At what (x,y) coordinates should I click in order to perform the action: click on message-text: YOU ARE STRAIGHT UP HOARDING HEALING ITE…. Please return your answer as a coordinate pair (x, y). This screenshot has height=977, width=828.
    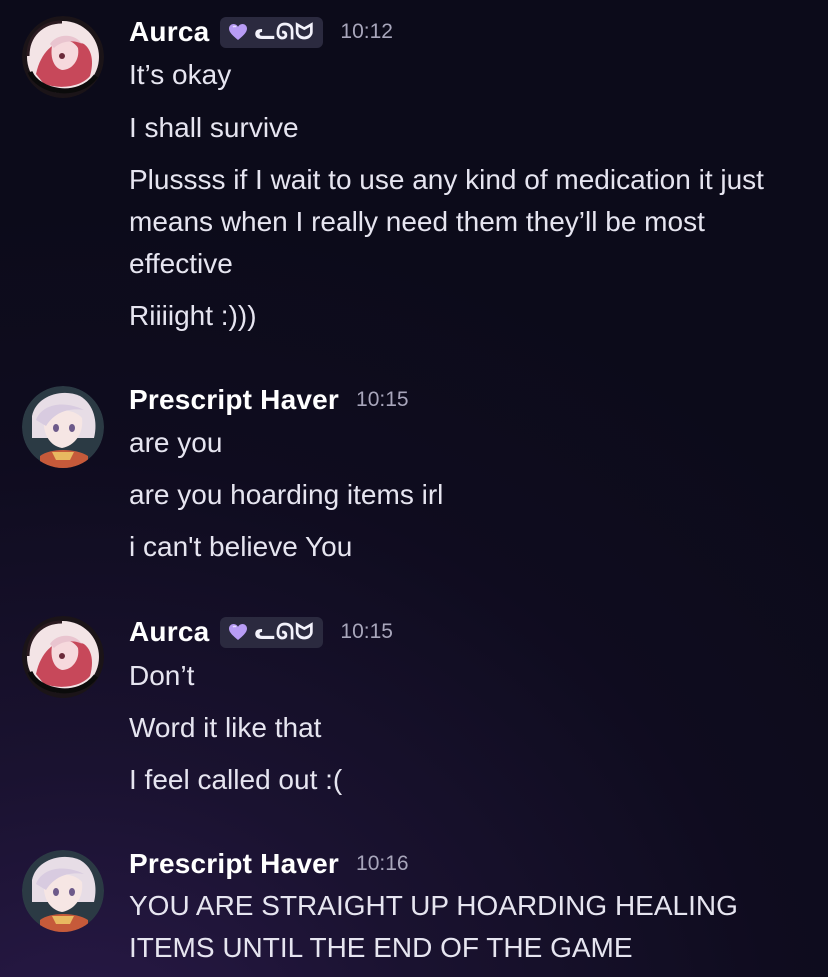
    Looking at the image, I should click on (433, 926).